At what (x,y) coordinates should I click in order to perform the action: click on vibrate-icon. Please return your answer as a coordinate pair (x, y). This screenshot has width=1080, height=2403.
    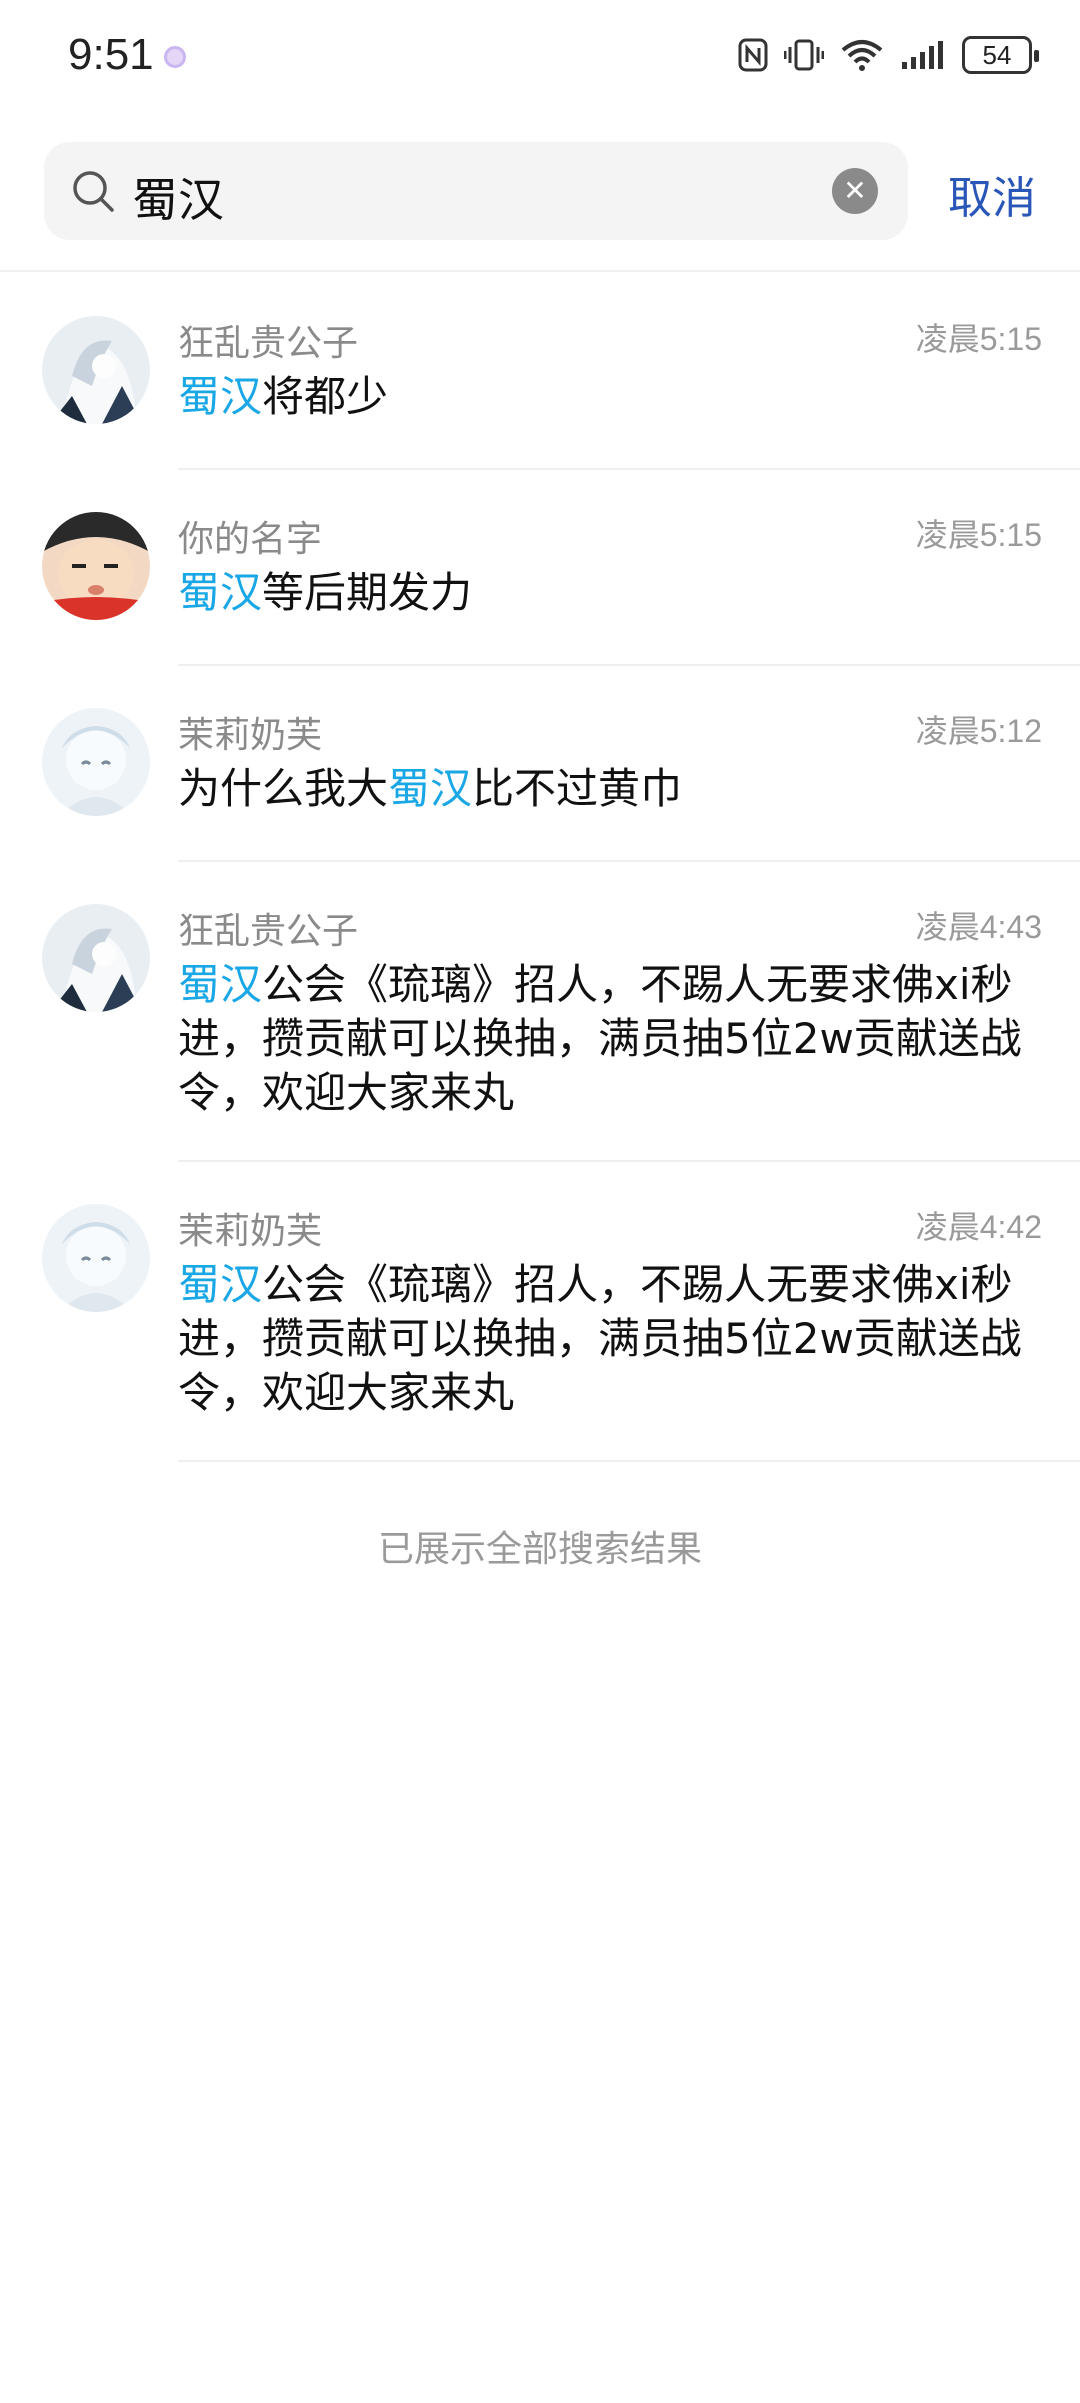
    Looking at the image, I should click on (804, 55).